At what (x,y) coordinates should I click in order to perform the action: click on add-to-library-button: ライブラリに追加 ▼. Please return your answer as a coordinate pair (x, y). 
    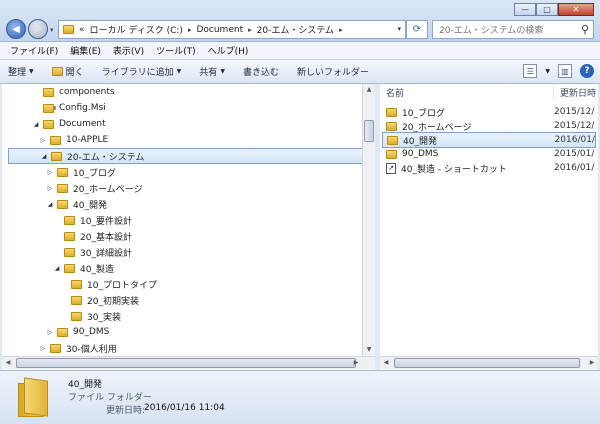
    Looking at the image, I should click on (142, 71).